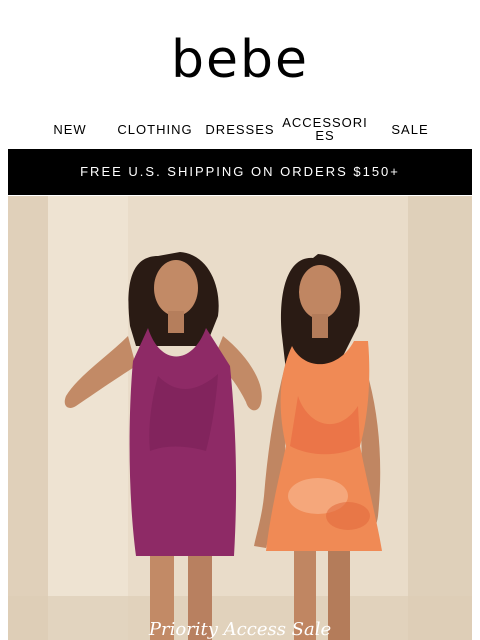 Image resolution: width=480 pixels, height=640 pixels. What do you see at coordinates (28, 418) in the screenshot?
I see `hero-pillar-shadow` at bounding box center [28, 418].